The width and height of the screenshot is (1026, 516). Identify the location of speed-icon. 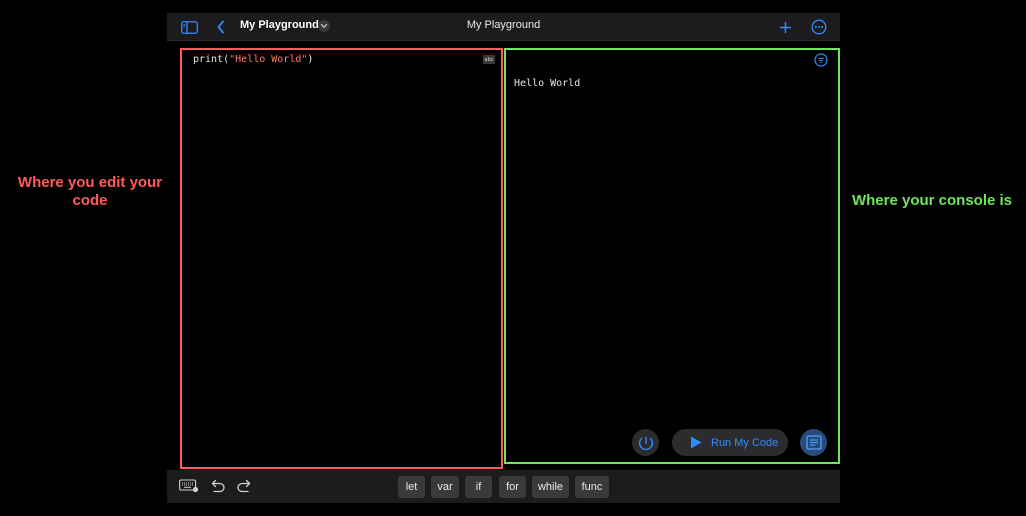
(645, 443).